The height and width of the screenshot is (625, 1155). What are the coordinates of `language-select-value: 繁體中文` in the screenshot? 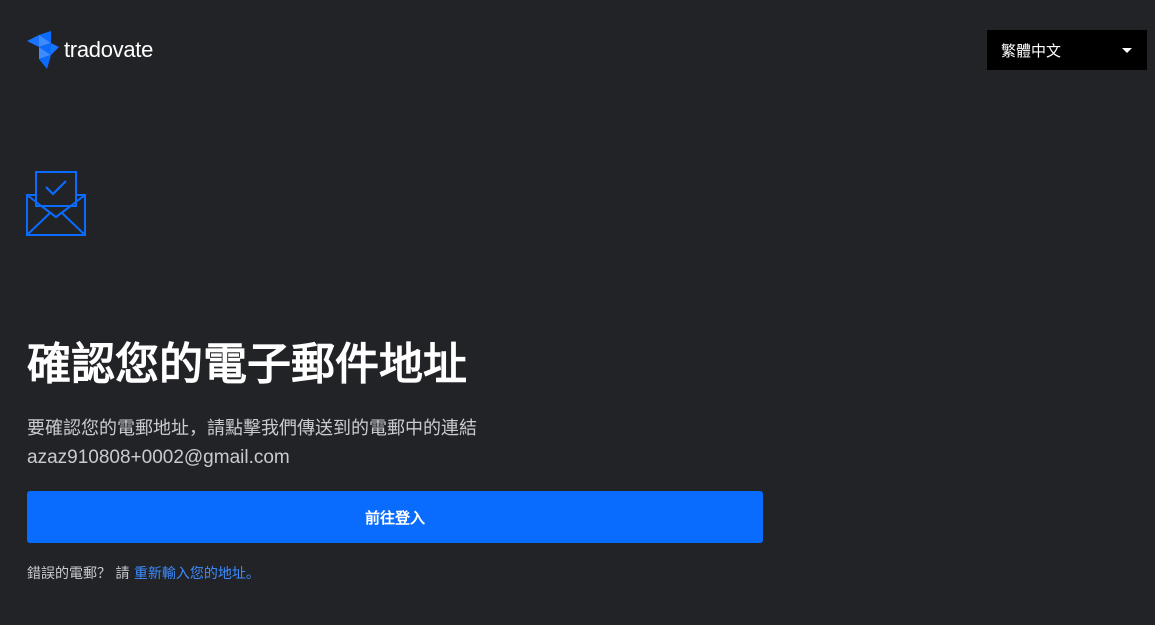 It's located at (1031, 50).